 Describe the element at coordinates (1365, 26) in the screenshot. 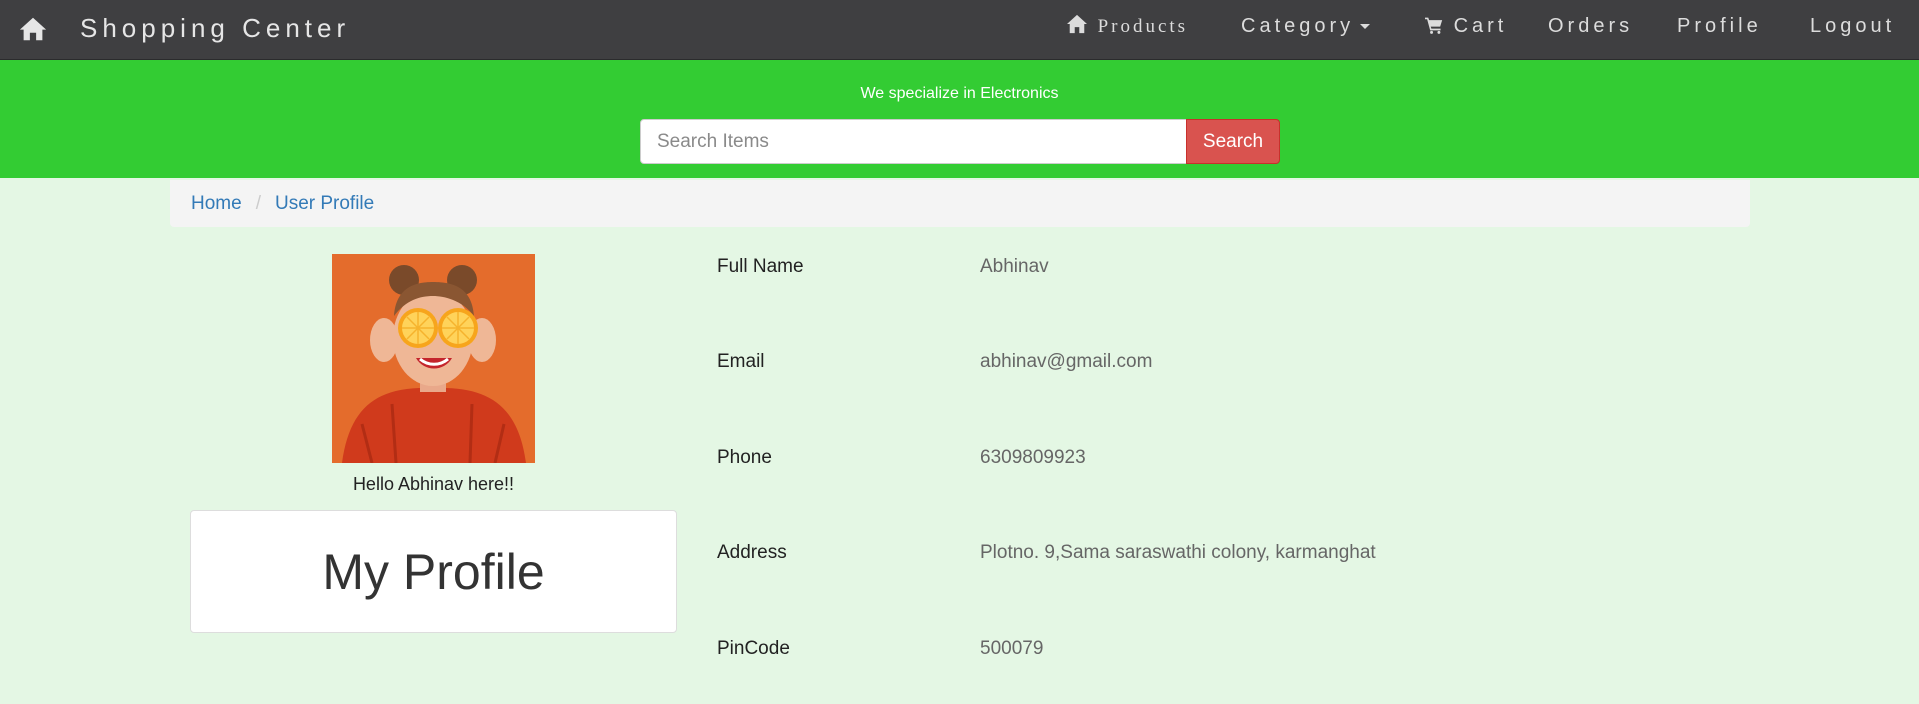

I see `caret-down-icon` at that location.